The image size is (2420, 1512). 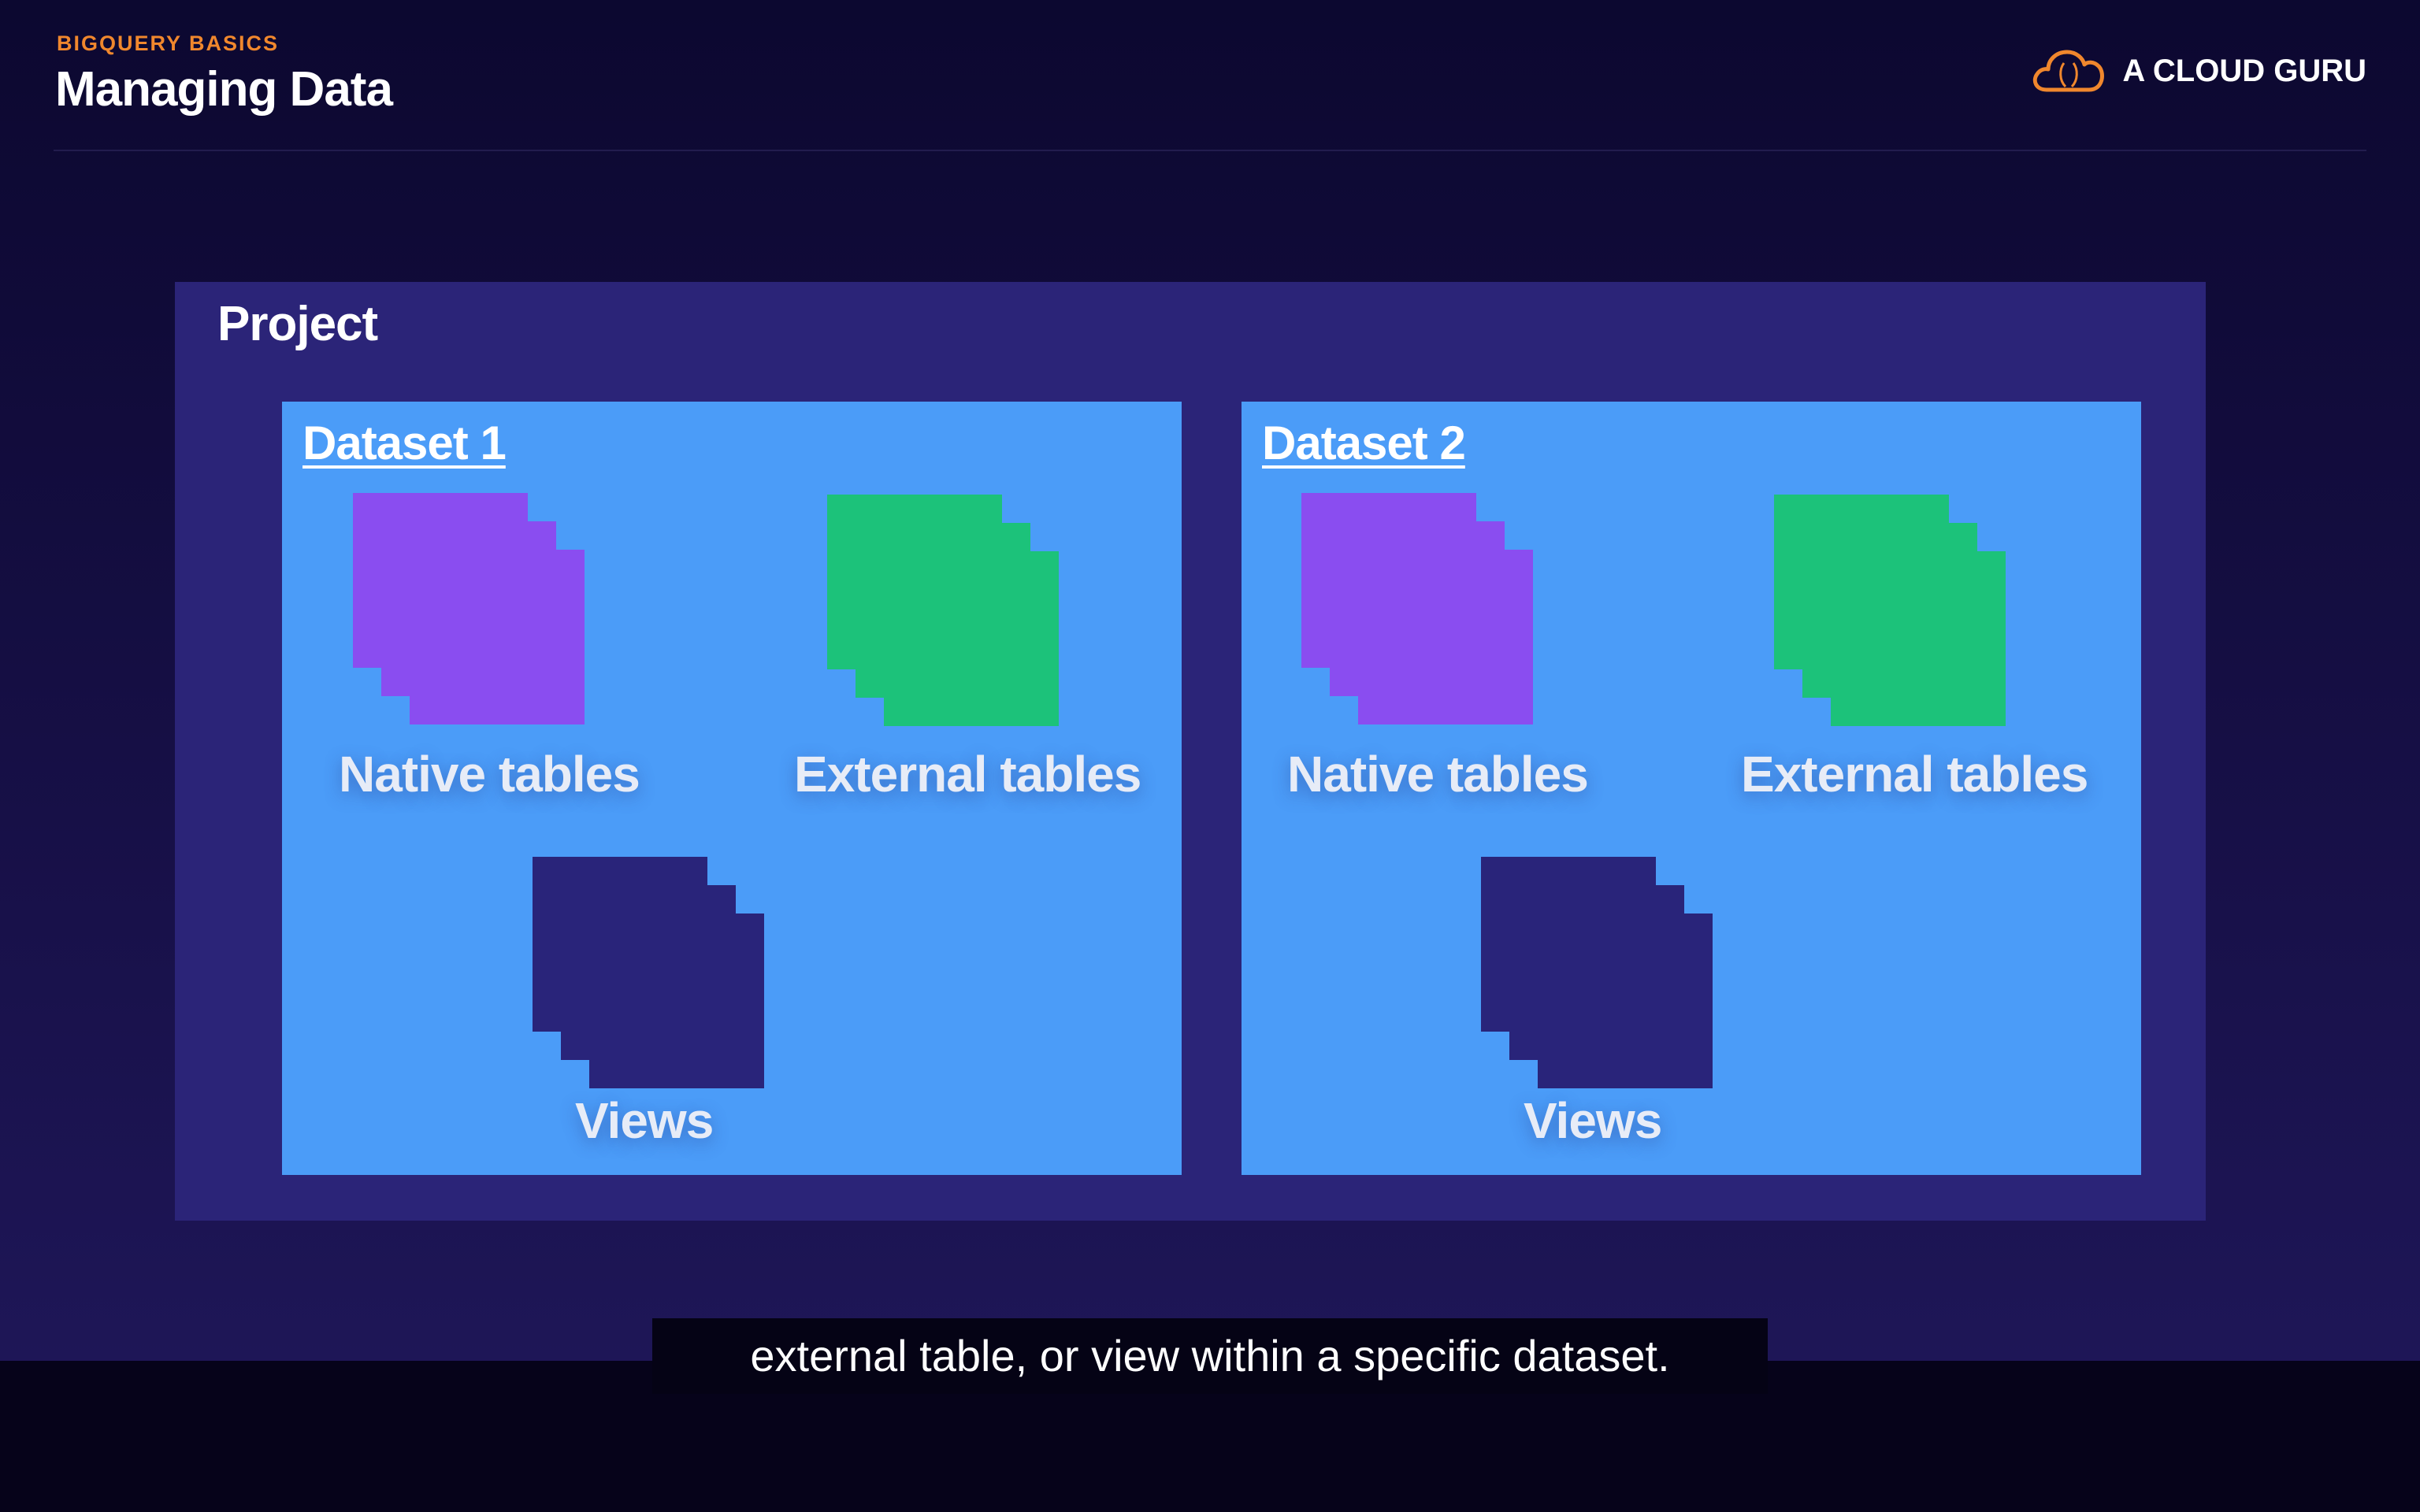 I want to click on course-eyebrow: BIGQUERY BASICS, so click(x=168, y=43).